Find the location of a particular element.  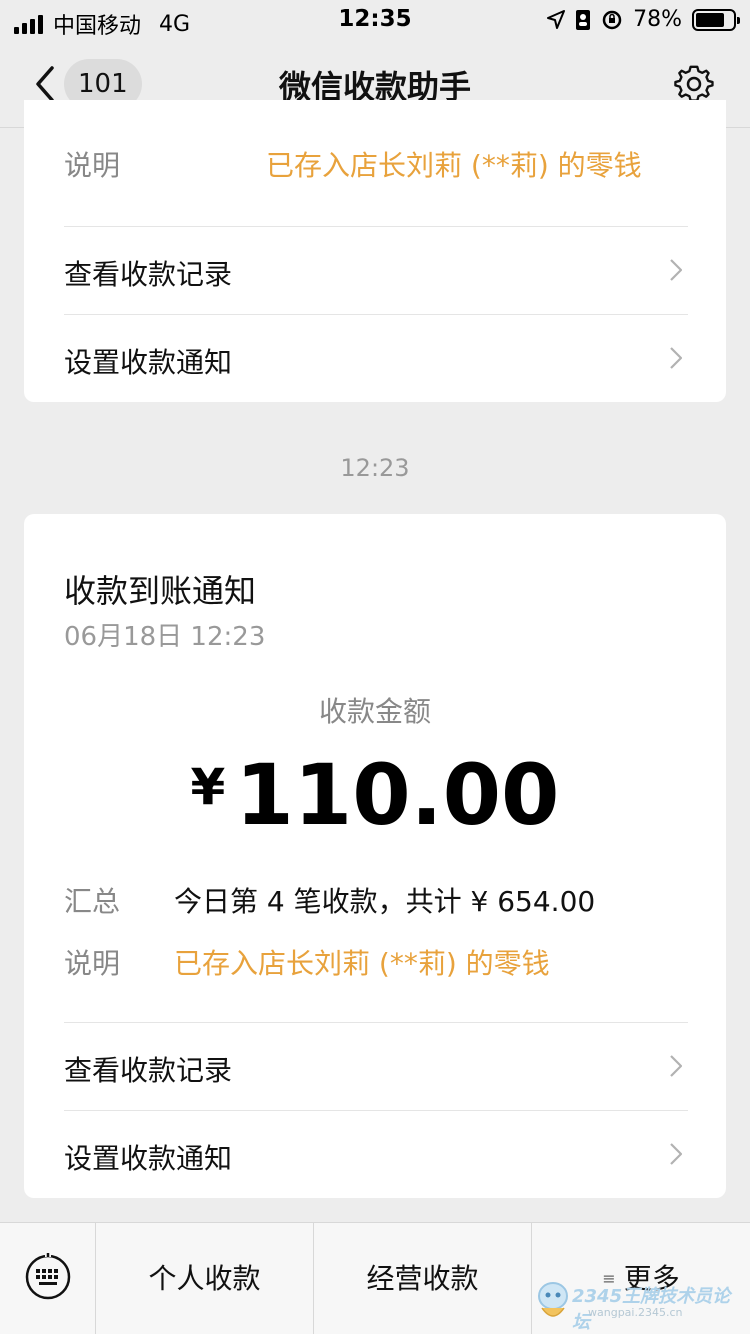

rotation-lock-icon is located at coordinates (612, 19).